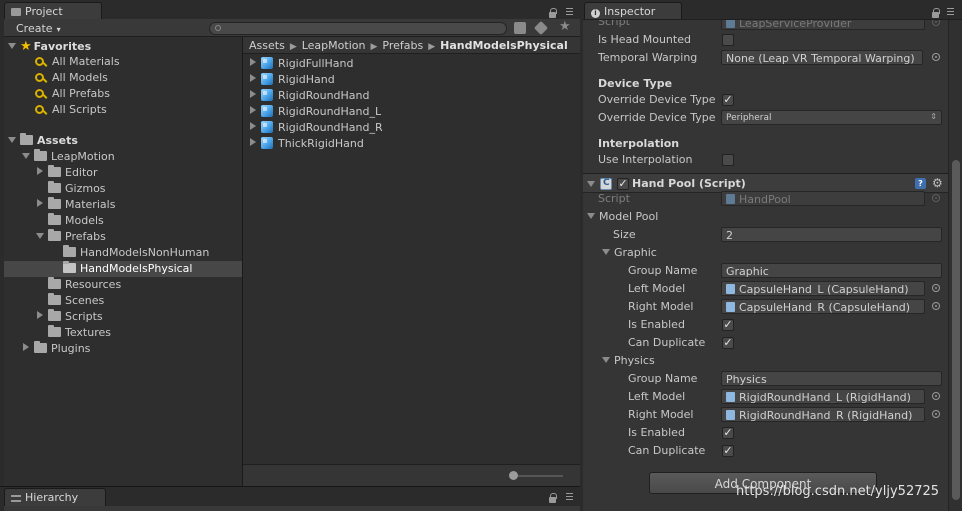  What do you see at coordinates (123, 221) in the screenshot?
I see `tree-item-models: Models` at bounding box center [123, 221].